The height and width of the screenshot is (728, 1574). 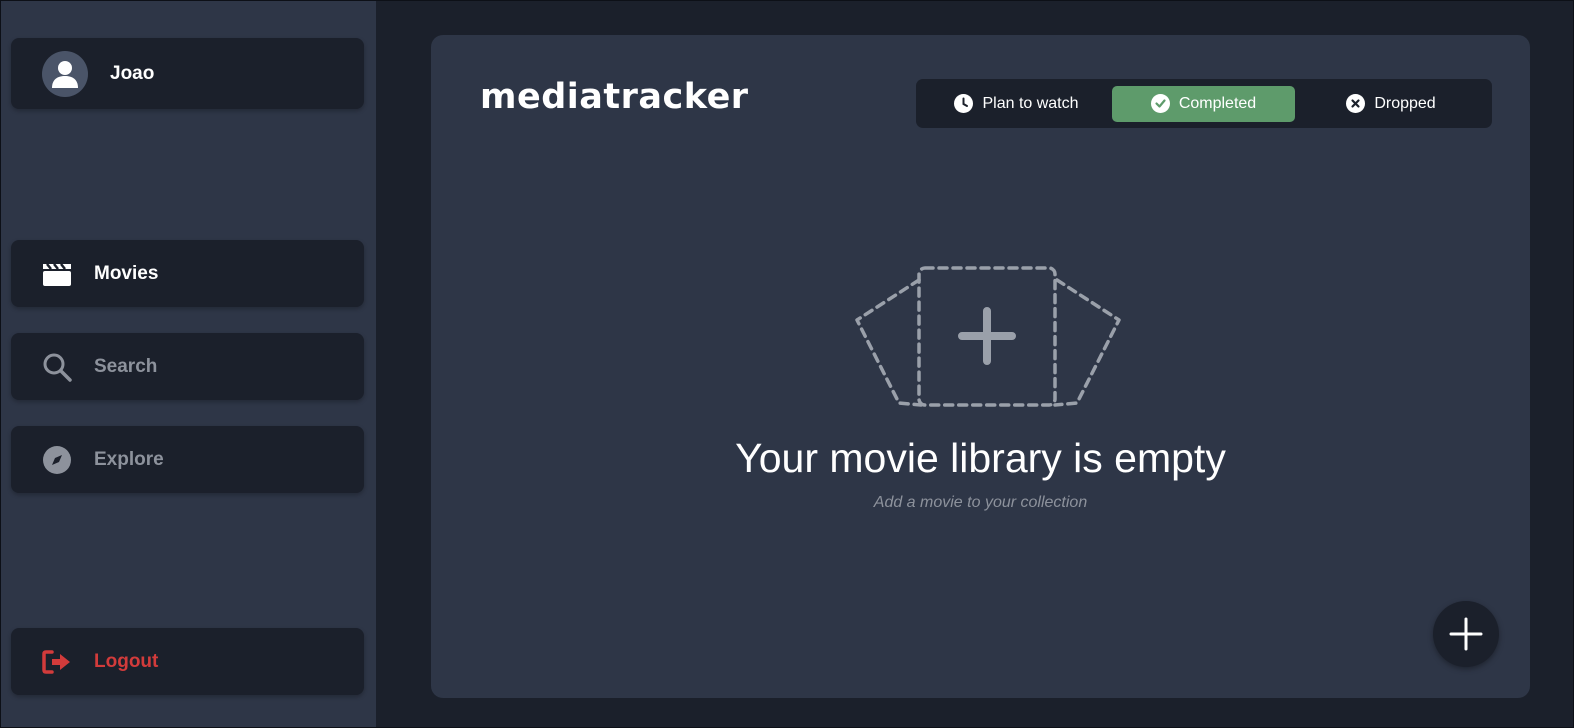 What do you see at coordinates (126, 661) in the screenshot?
I see `sidebar-item-label: Logout` at bounding box center [126, 661].